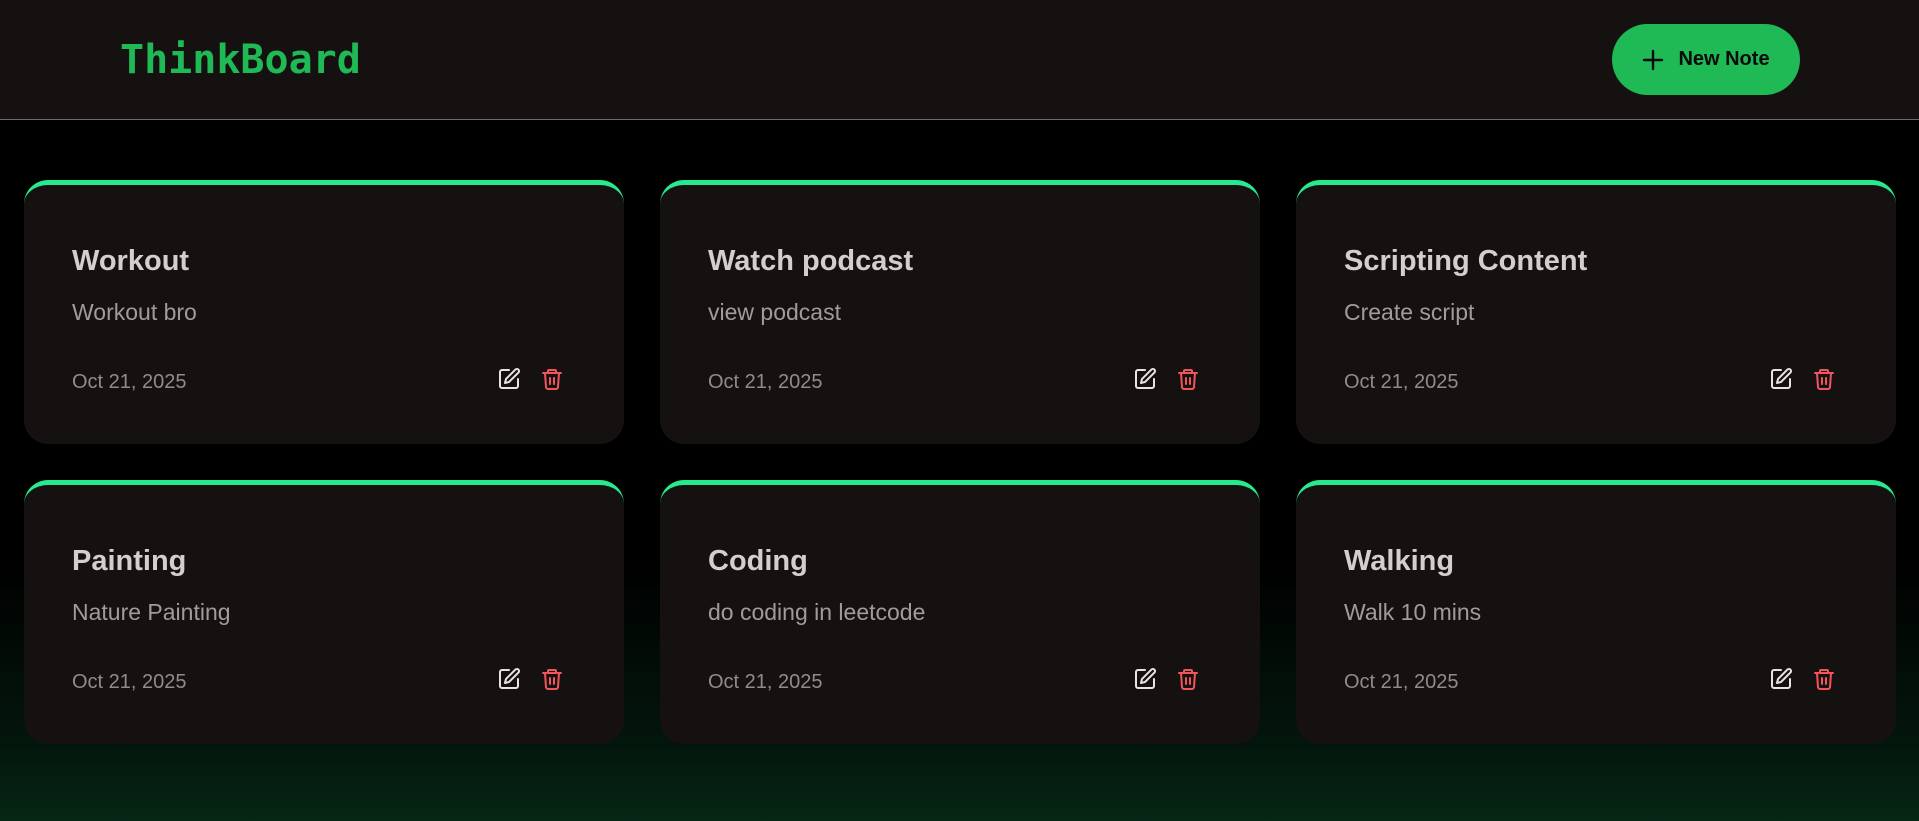 This screenshot has height=821, width=1919. Describe the element at coordinates (959, 60) in the screenshot. I see `navbar: ThinkBoard New Note` at that location.